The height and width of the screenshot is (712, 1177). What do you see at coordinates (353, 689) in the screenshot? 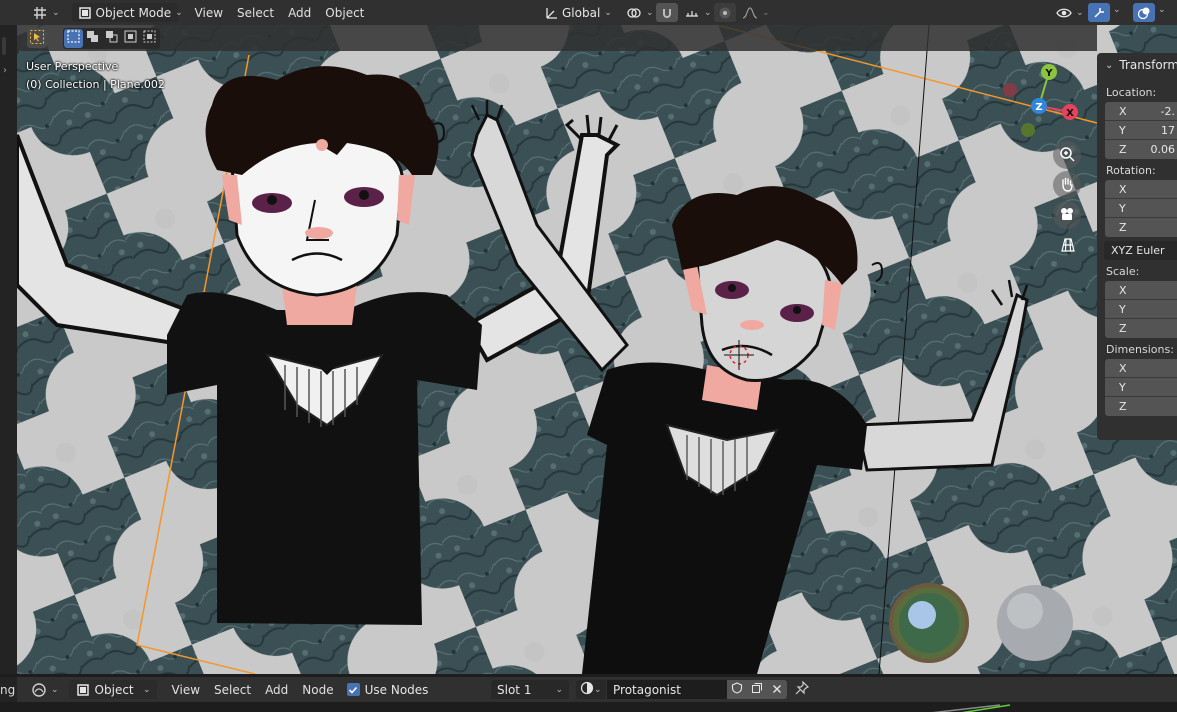
I see `checkbox-checked-icon` at bounding box center [353, 689].